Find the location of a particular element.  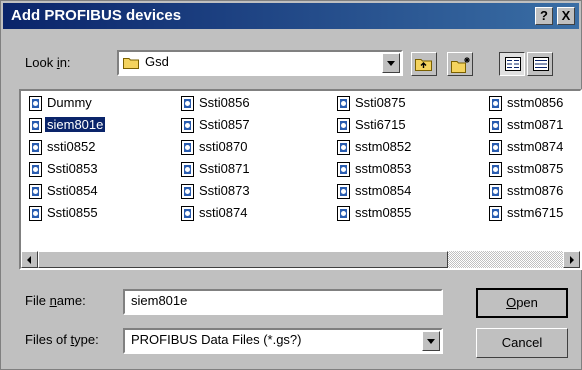

file-name: Ssti0857 is located at coordinates (224, 124).